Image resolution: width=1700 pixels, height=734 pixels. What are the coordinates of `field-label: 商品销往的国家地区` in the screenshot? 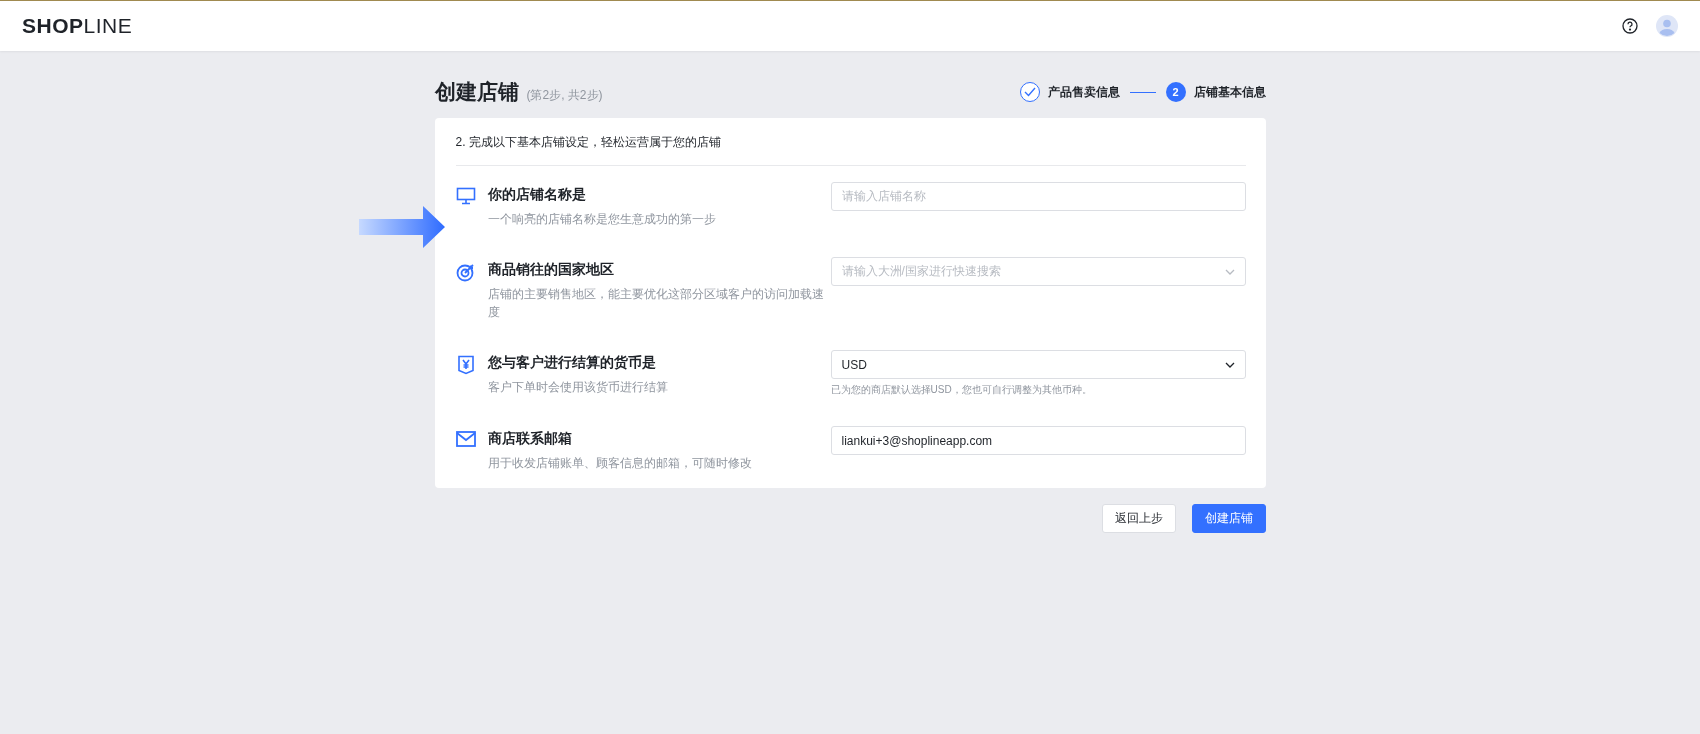 It's located at (551, 270).